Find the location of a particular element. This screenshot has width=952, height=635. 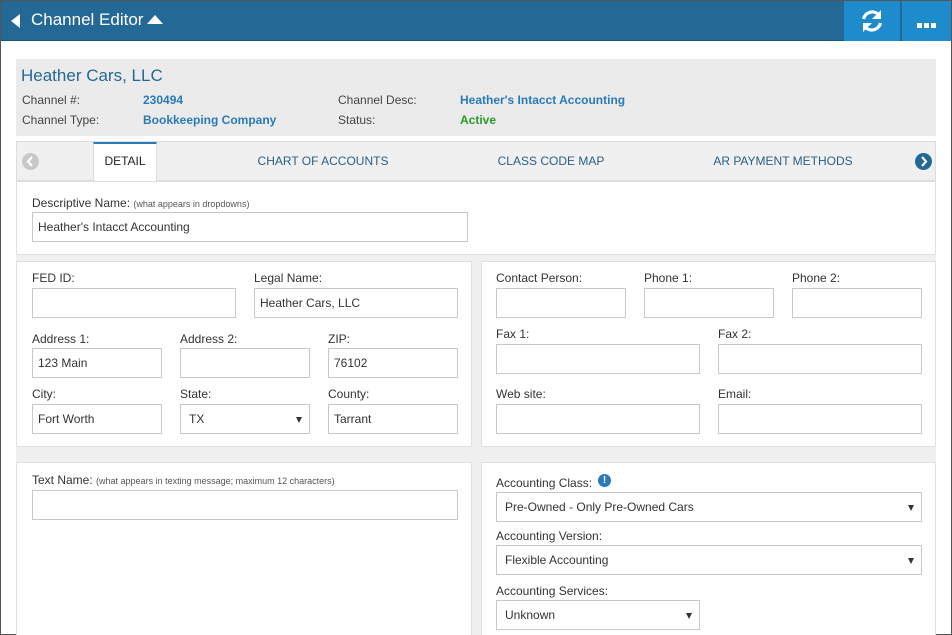

refresh-icon is located at coordinates (872, 21).